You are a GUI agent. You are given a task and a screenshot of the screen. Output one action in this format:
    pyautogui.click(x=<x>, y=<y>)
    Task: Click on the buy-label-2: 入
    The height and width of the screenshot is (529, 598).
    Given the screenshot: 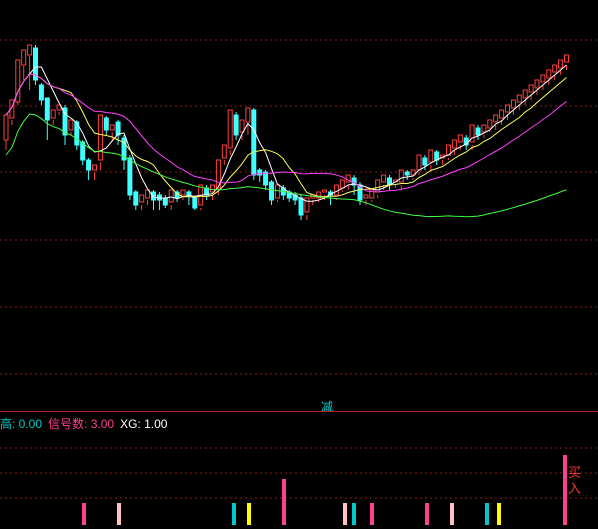 What is the action you would take?
    pyautogui.click(x=575, y=488)
    